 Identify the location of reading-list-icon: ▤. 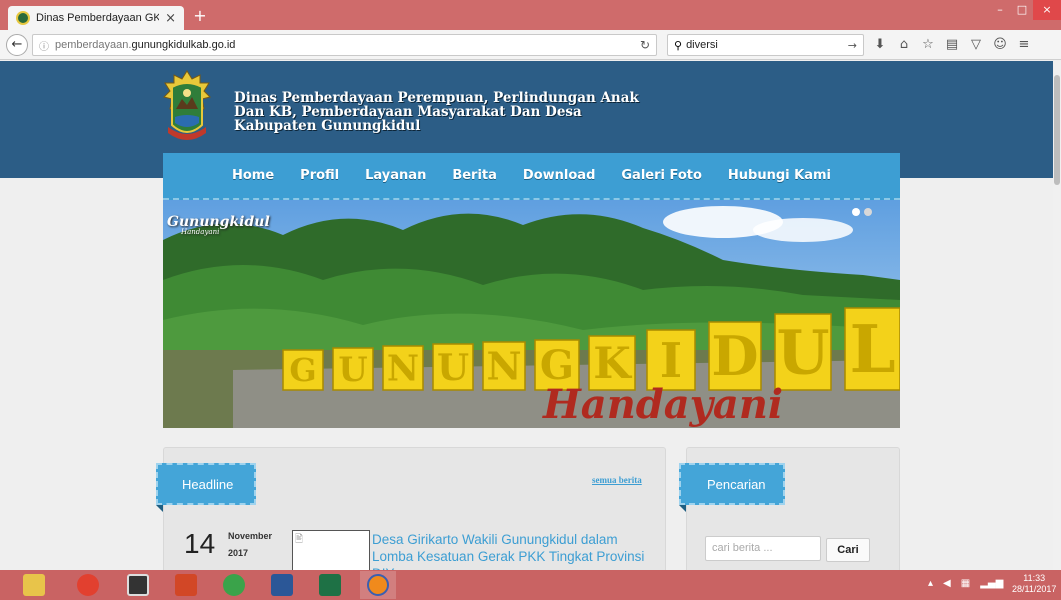
(952, 45).